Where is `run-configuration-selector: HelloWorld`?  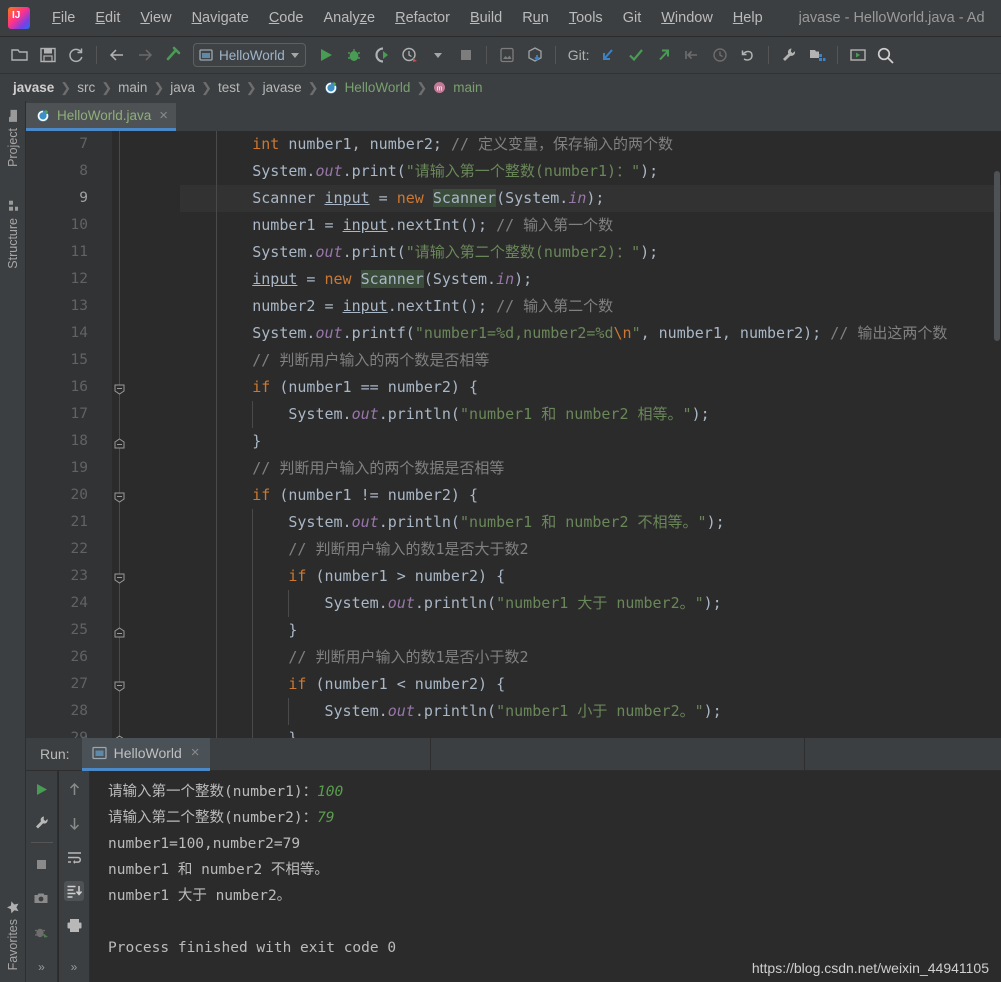 run-configuration-selector: HelloWorld is located at coordinates (249, 55).